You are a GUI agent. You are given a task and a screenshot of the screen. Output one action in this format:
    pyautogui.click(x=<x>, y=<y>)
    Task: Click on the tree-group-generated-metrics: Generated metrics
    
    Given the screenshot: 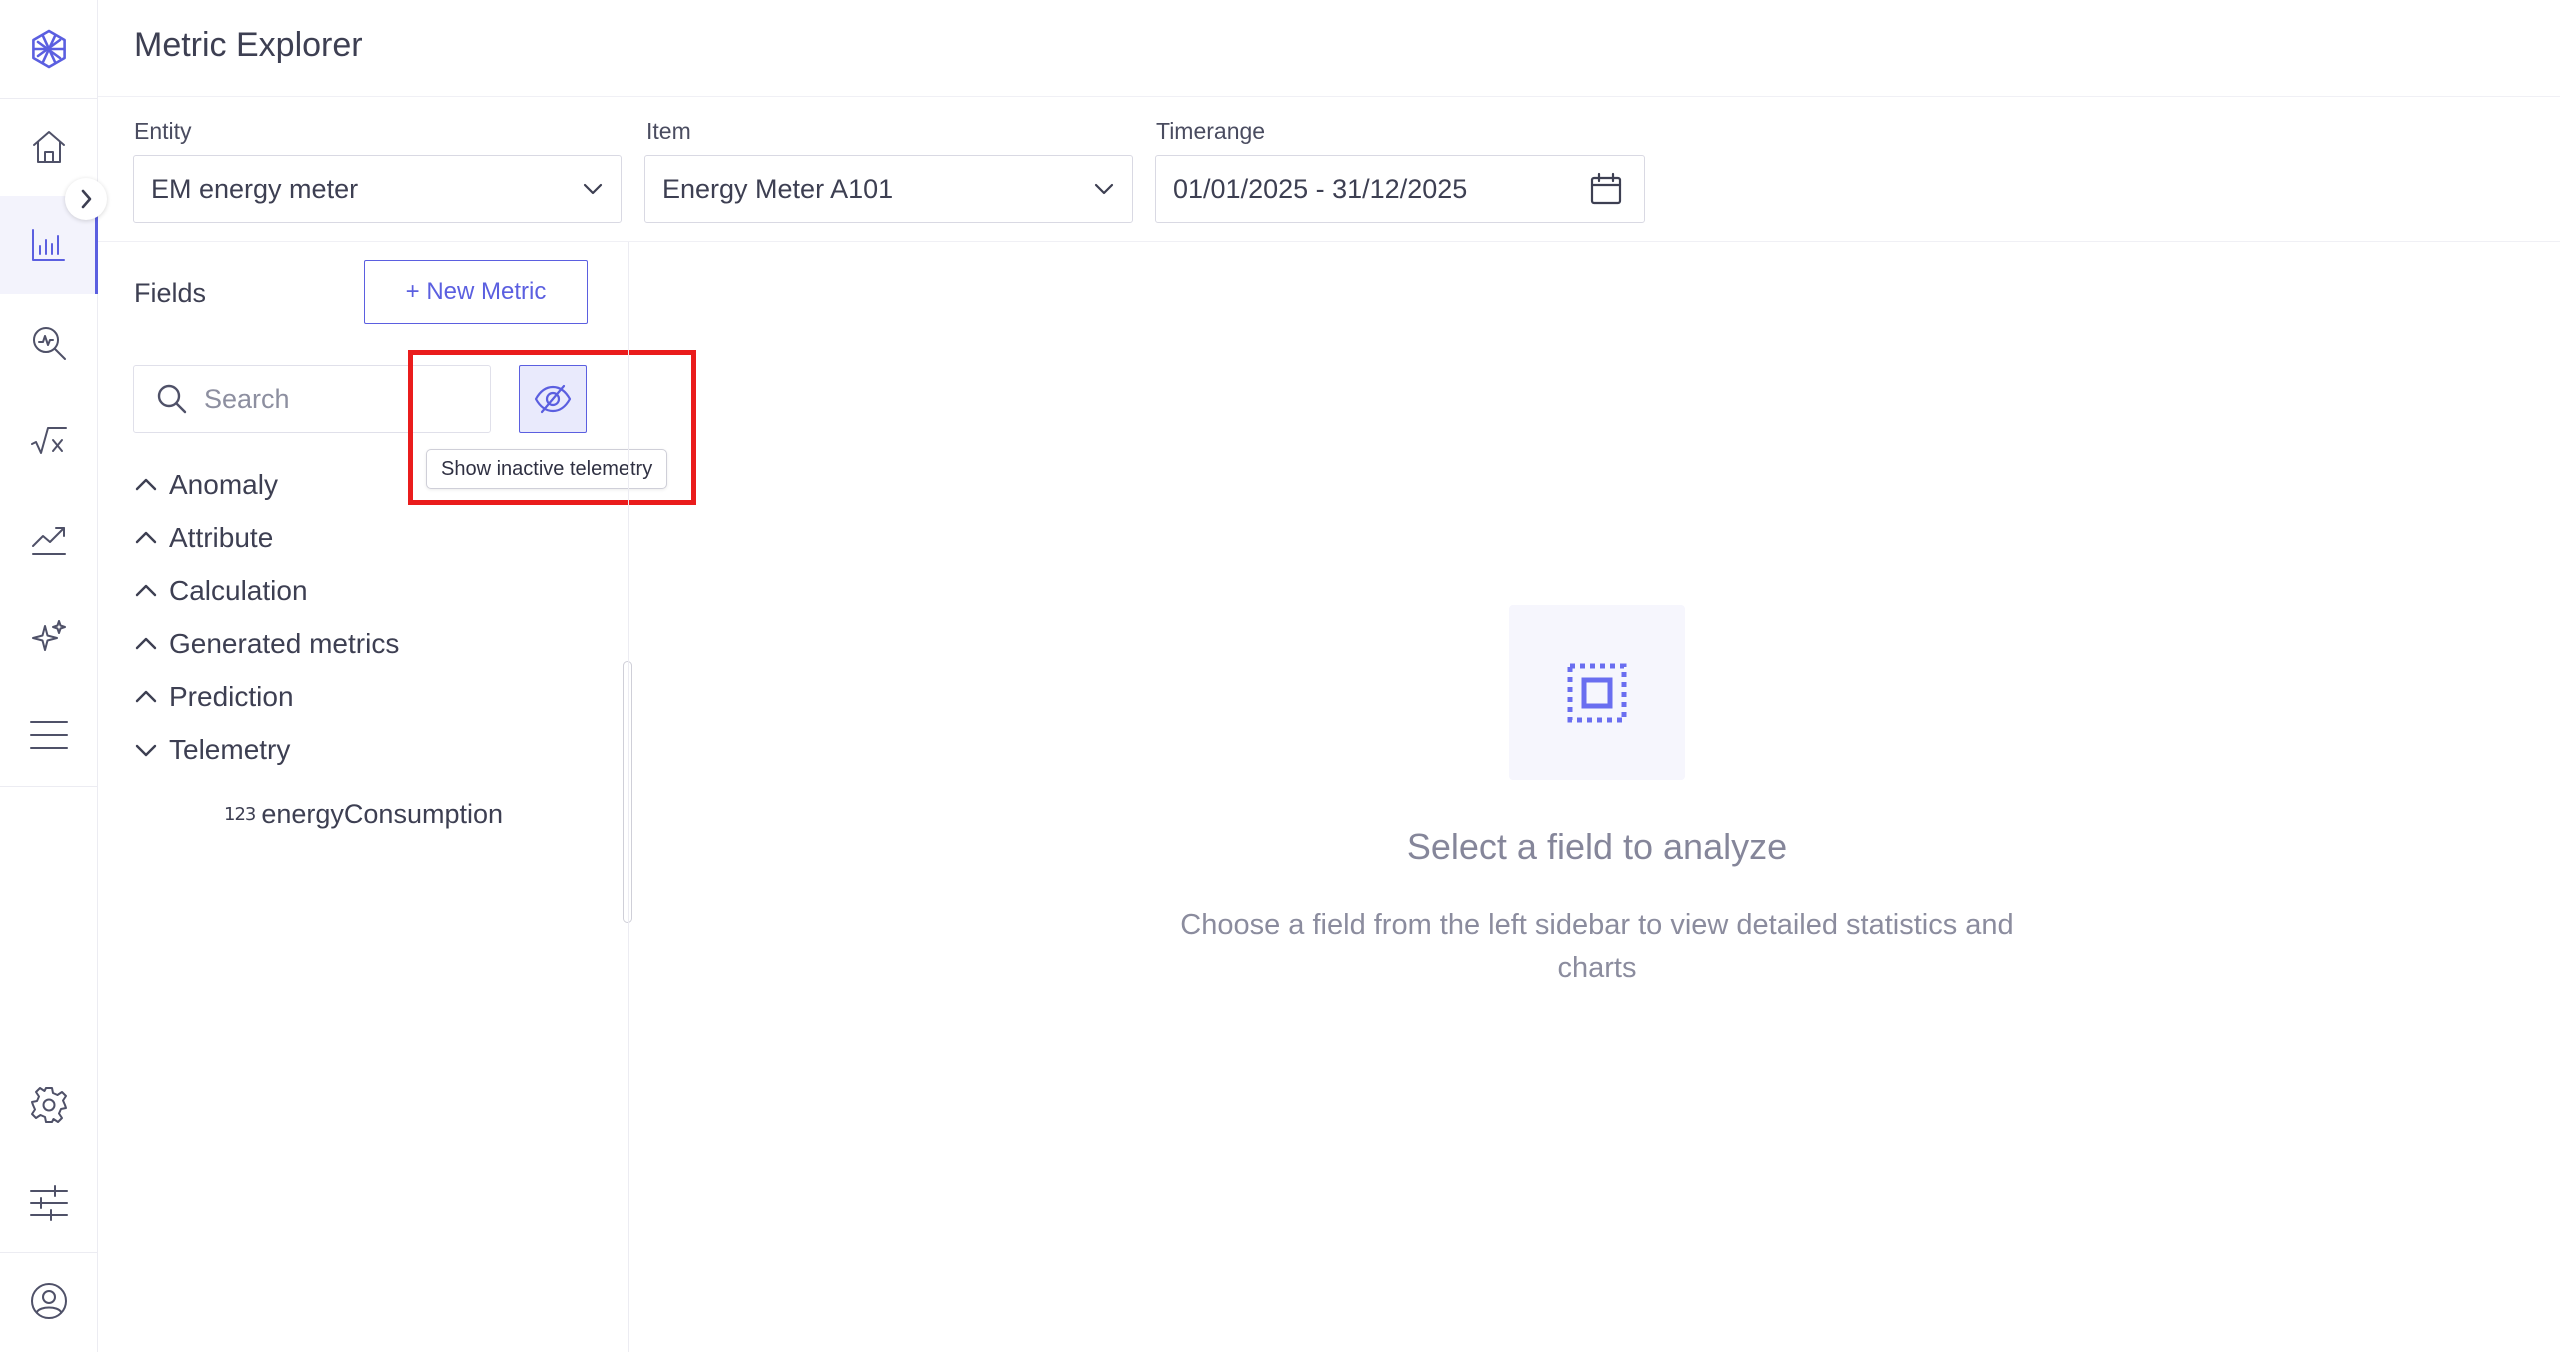 What is the action you would take?
    pyautogui.click(x=266, y=644)
    